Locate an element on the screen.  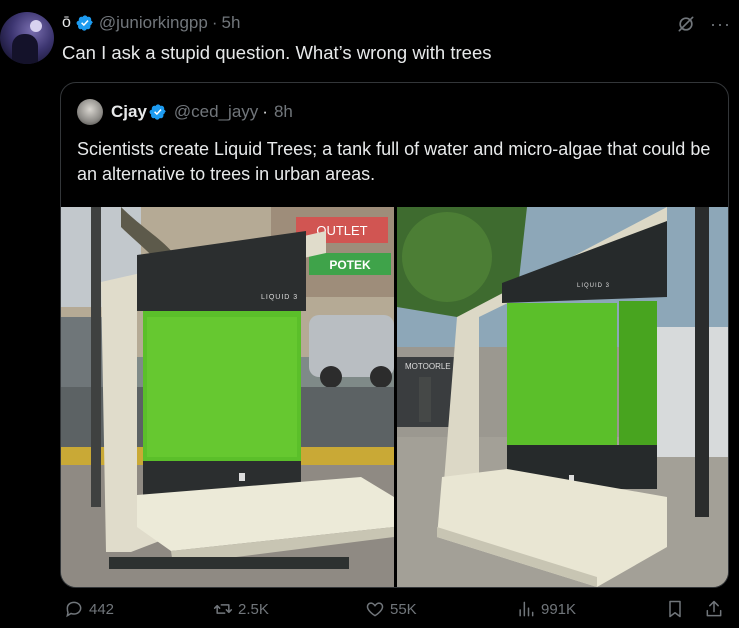
bookmark-button is located at coordinates (675, 609).